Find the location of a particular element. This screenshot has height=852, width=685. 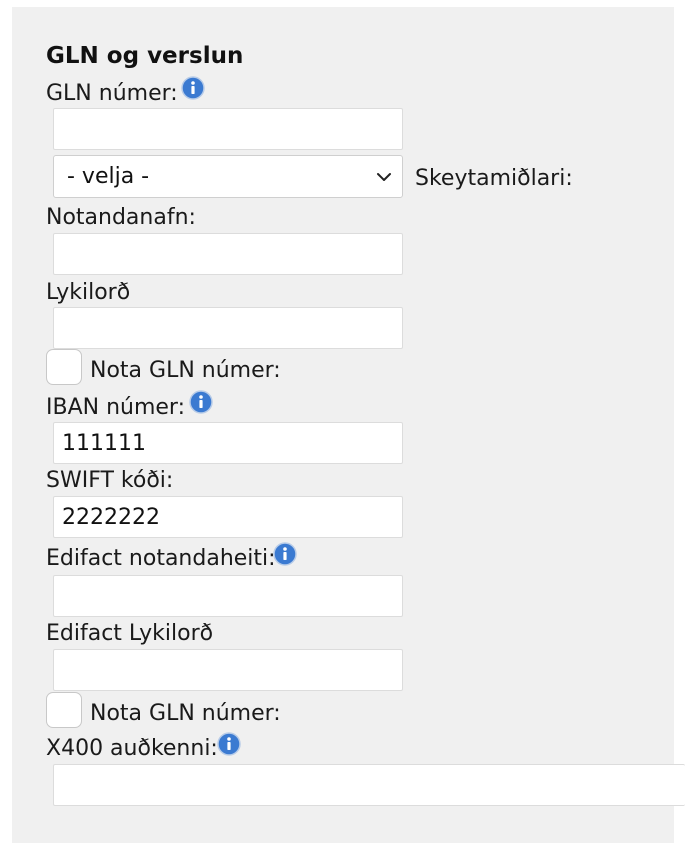

iban-label: IBAN númer: is located at coordinates (116, 407).